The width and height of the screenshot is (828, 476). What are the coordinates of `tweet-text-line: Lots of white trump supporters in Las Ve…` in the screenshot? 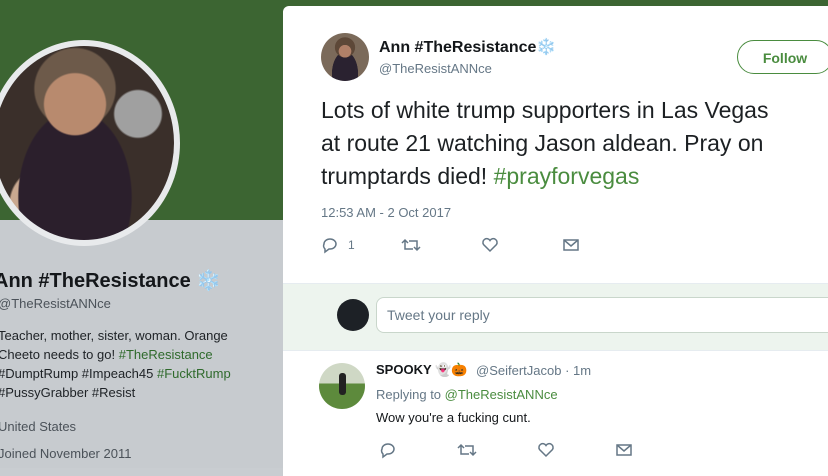 It's located at (545, 110).